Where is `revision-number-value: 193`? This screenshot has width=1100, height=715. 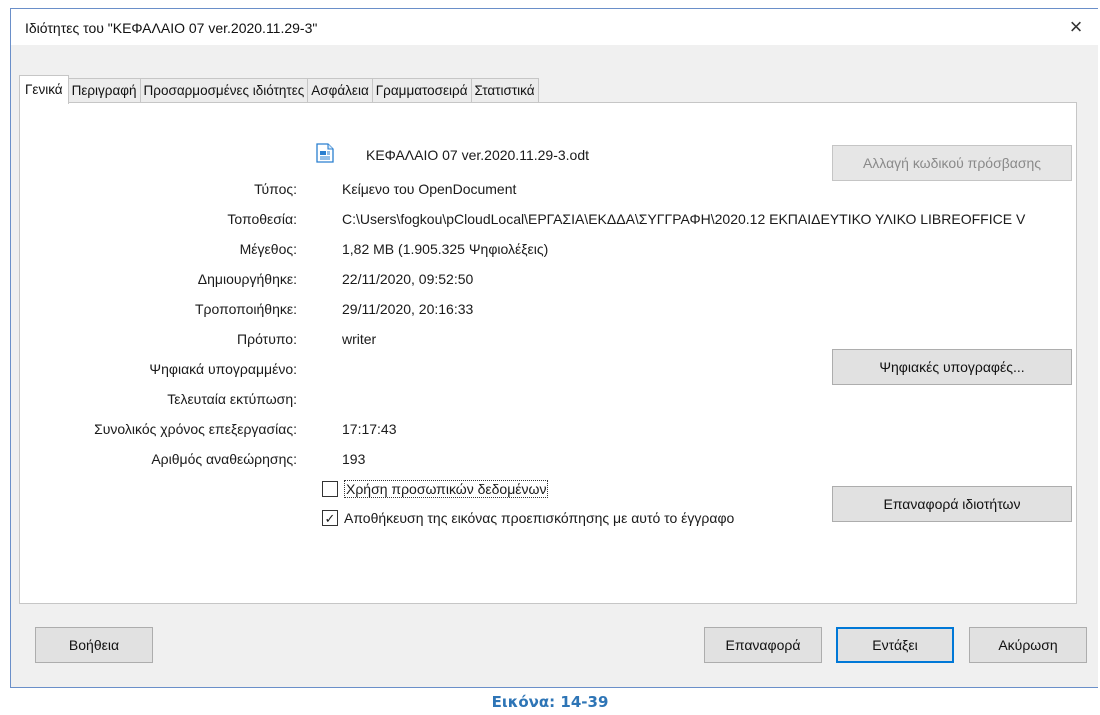 revision-number-value: 193 is located at coordinates (354, 459).